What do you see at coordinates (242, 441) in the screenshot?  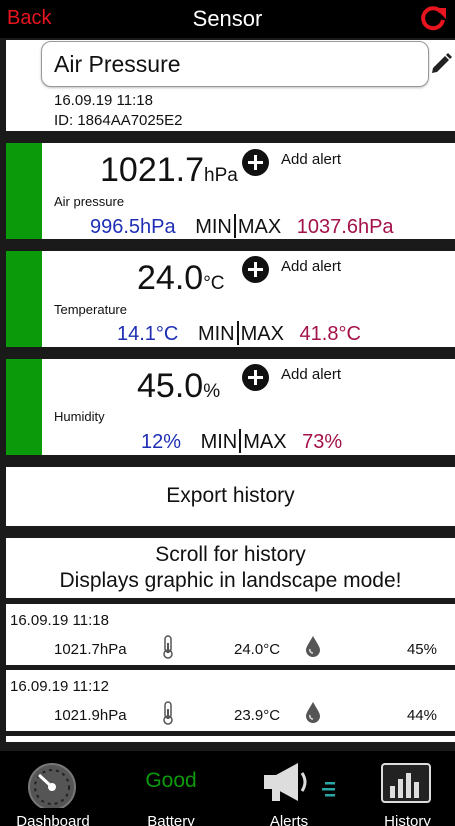 I see `humidity-minmax: 12% MIN MAX 73%` at bounding box center [242, 441].